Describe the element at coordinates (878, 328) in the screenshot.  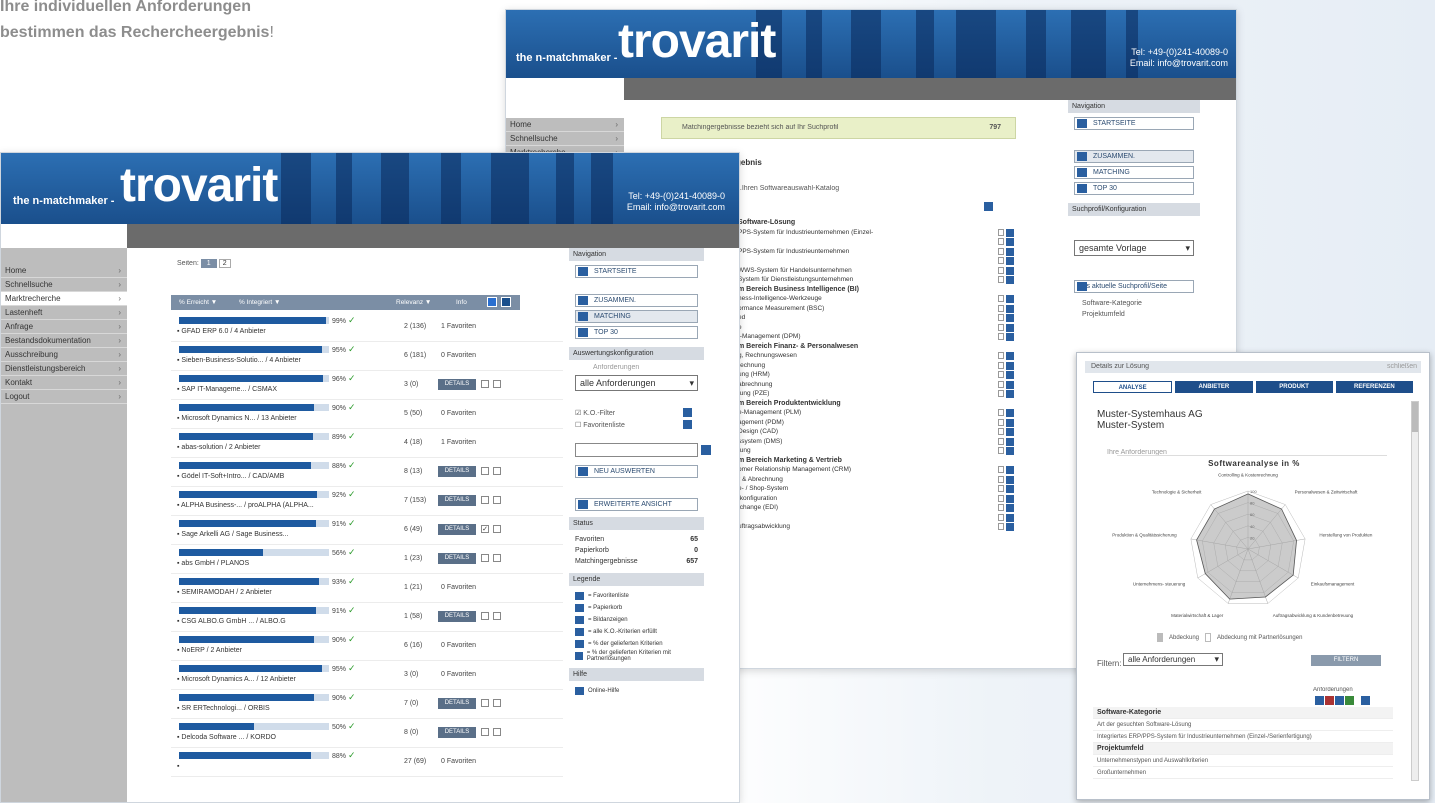
I see `back-item: e` at that location.